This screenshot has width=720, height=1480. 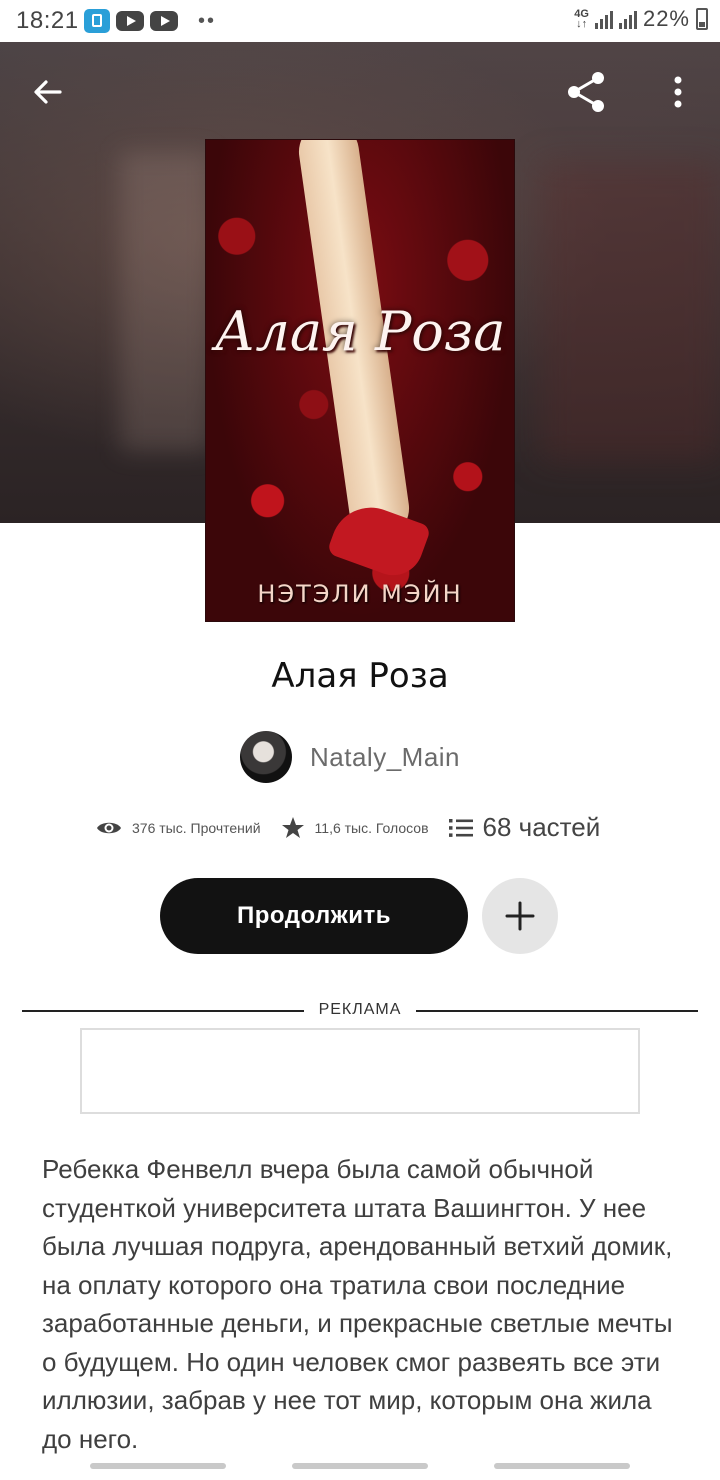 I want to click on status-time: 18:21, so click(x=47, y=20).